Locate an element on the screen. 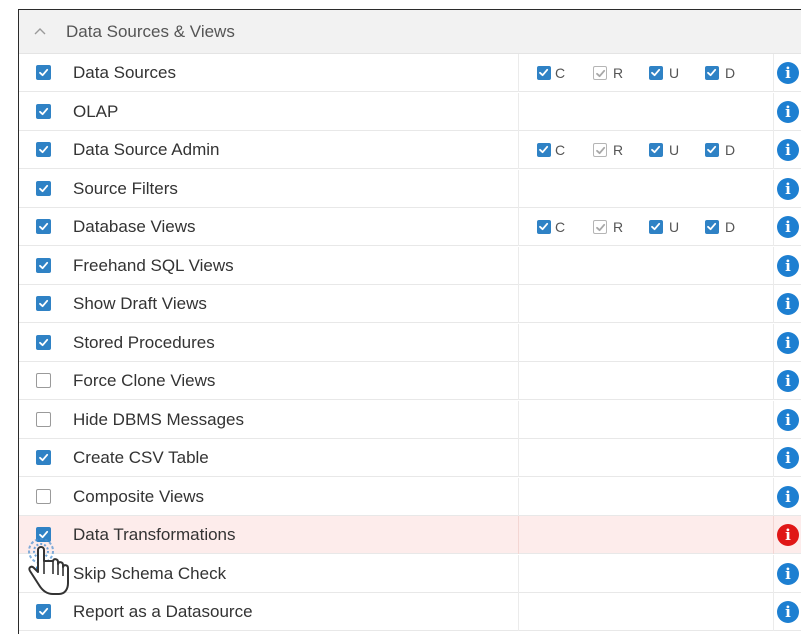 The width and height of the screenshot is (801, 634). permission-label: Create CSV Table is located at coordinates (141, 457).